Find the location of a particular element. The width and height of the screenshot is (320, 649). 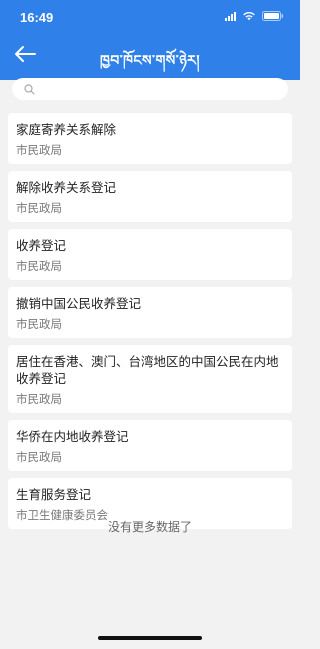

search-input is located at coordinates (150, 89).